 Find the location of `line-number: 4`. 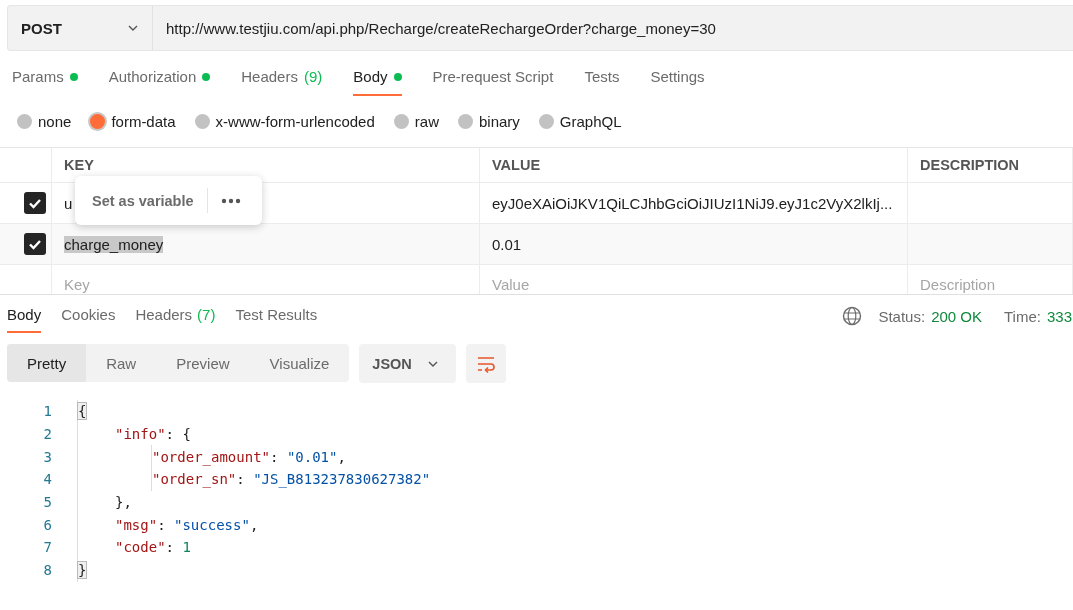

line-number: 4 is located at coordinates (47, 479).